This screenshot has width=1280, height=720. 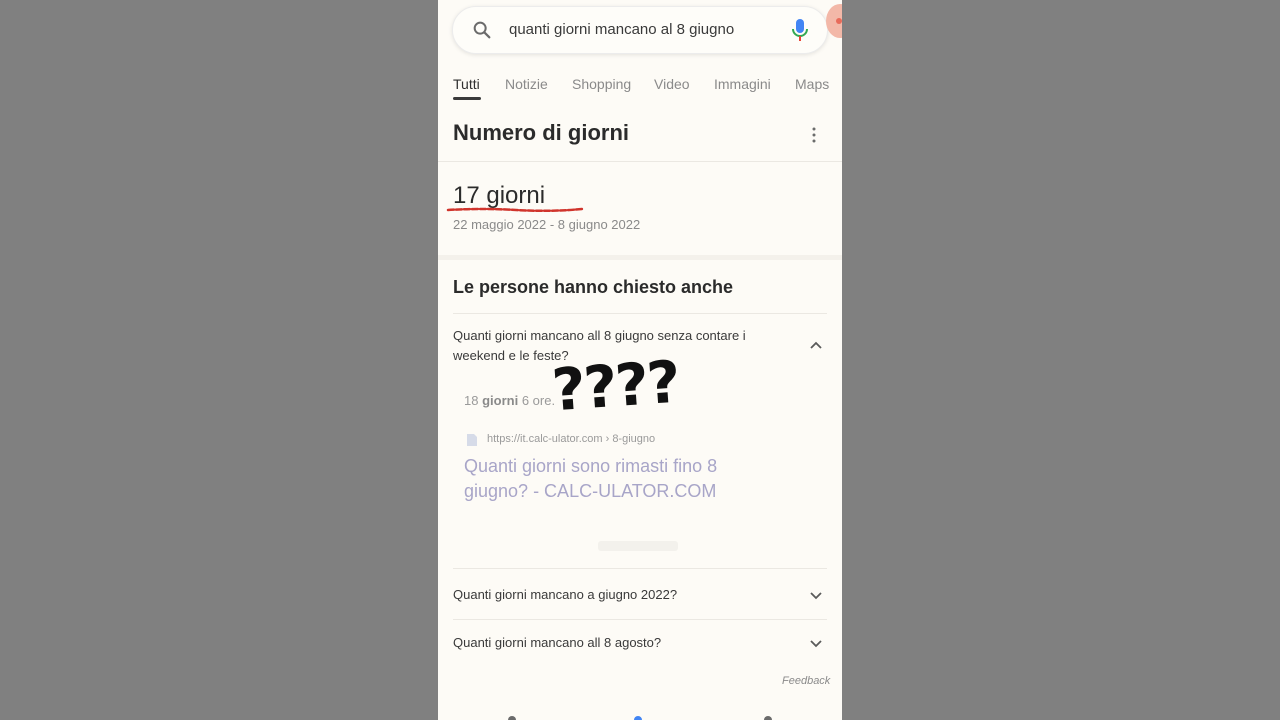 I want to click on discover-icon, so click(x=638, y=718).